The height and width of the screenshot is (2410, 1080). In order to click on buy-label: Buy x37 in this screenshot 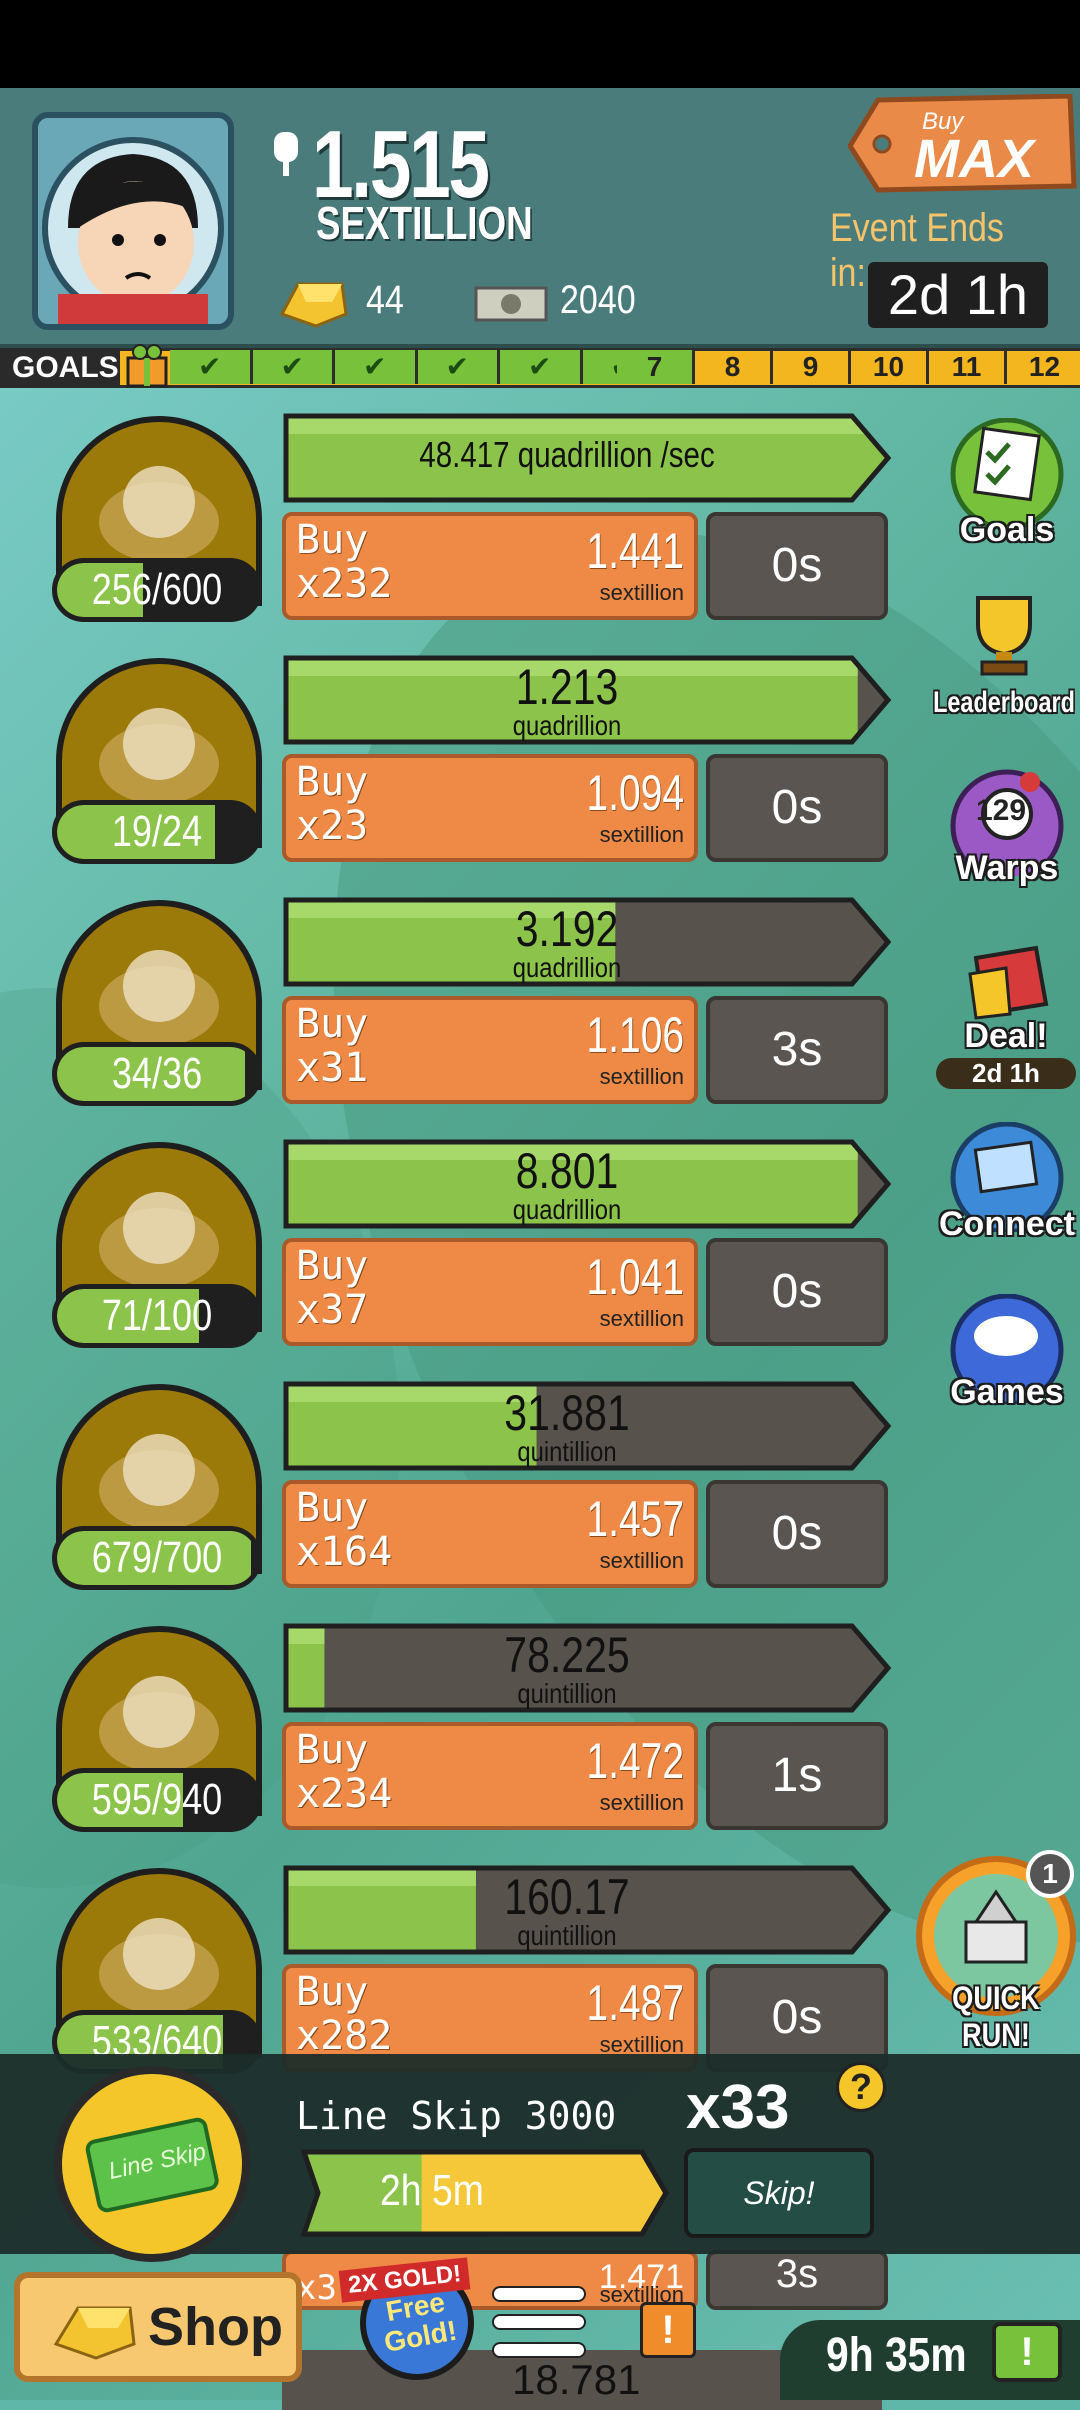, I will do `click(332, 1288)`.